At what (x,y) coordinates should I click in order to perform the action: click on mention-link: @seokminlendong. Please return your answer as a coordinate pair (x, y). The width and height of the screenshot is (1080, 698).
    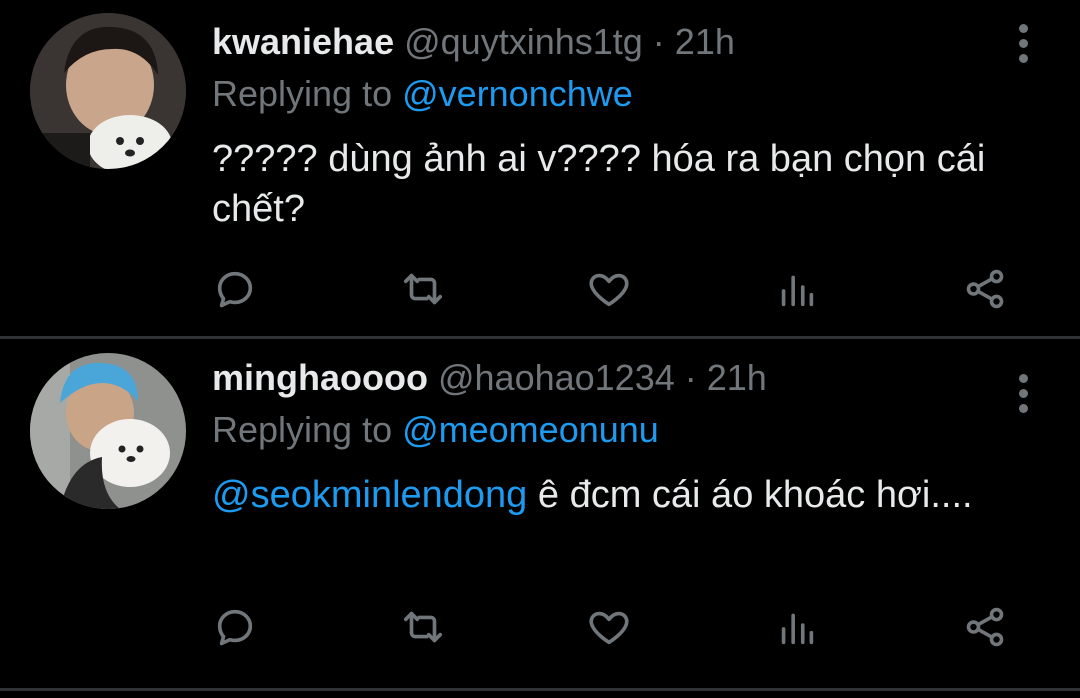
    Looking at the image, I should click on (369, 495).